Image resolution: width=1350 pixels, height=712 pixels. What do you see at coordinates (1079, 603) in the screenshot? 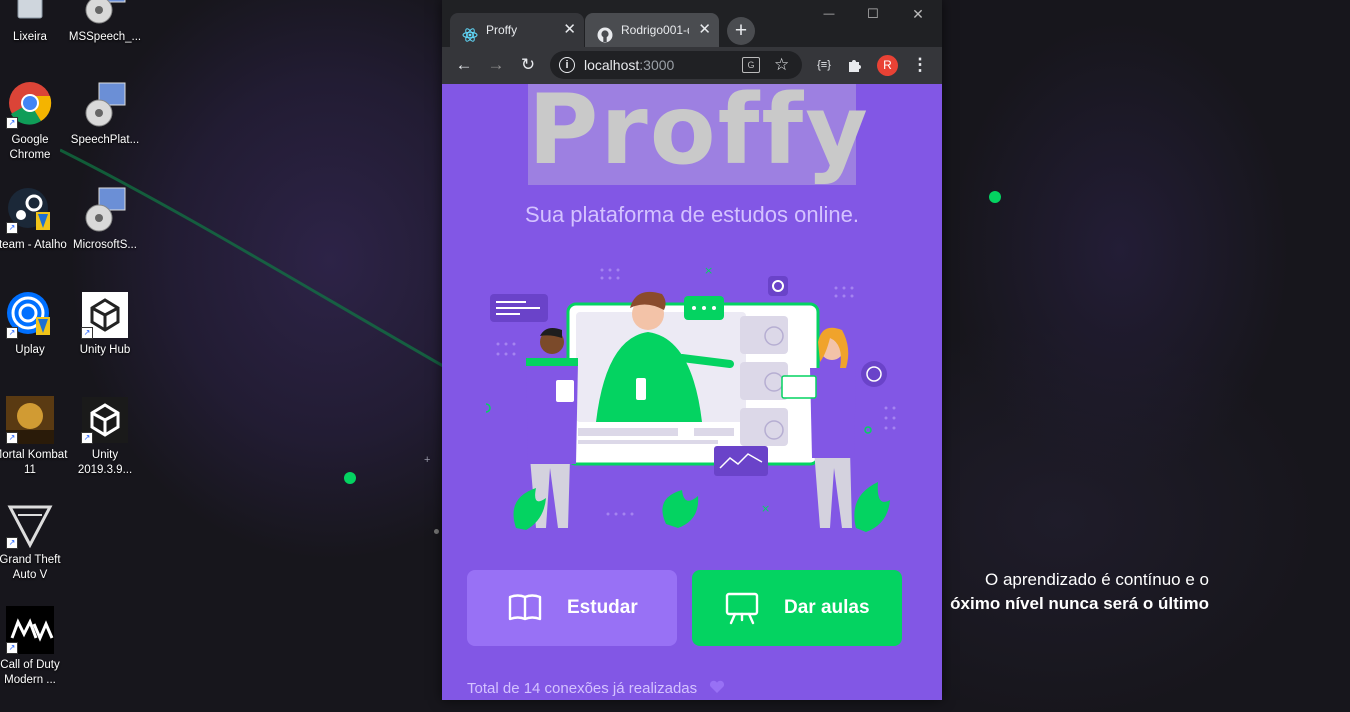
I see `wallpaper-tagline-line2: óximo nível nunca será o último` at bounding box center [1079, 603].